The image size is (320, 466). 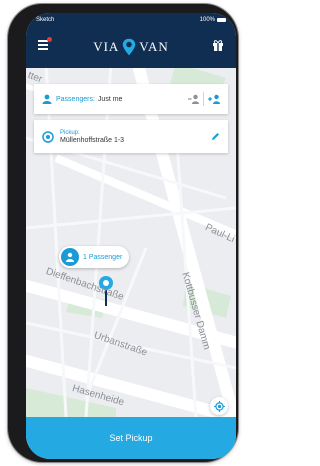 I want to click on logo-text-via: VIA, so click(x=106, y=46).